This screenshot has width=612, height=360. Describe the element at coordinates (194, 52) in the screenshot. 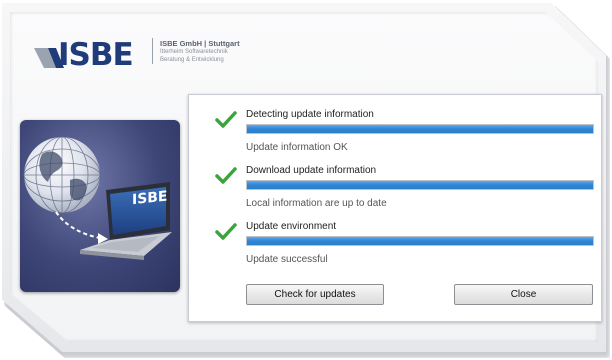

I see `company-line-1: Itterheim Softwaretechnik` at that location.